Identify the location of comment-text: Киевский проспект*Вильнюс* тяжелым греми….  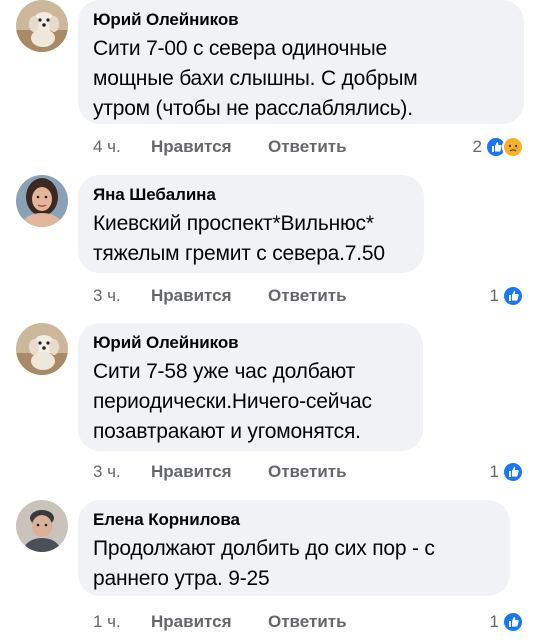
(250, 239).